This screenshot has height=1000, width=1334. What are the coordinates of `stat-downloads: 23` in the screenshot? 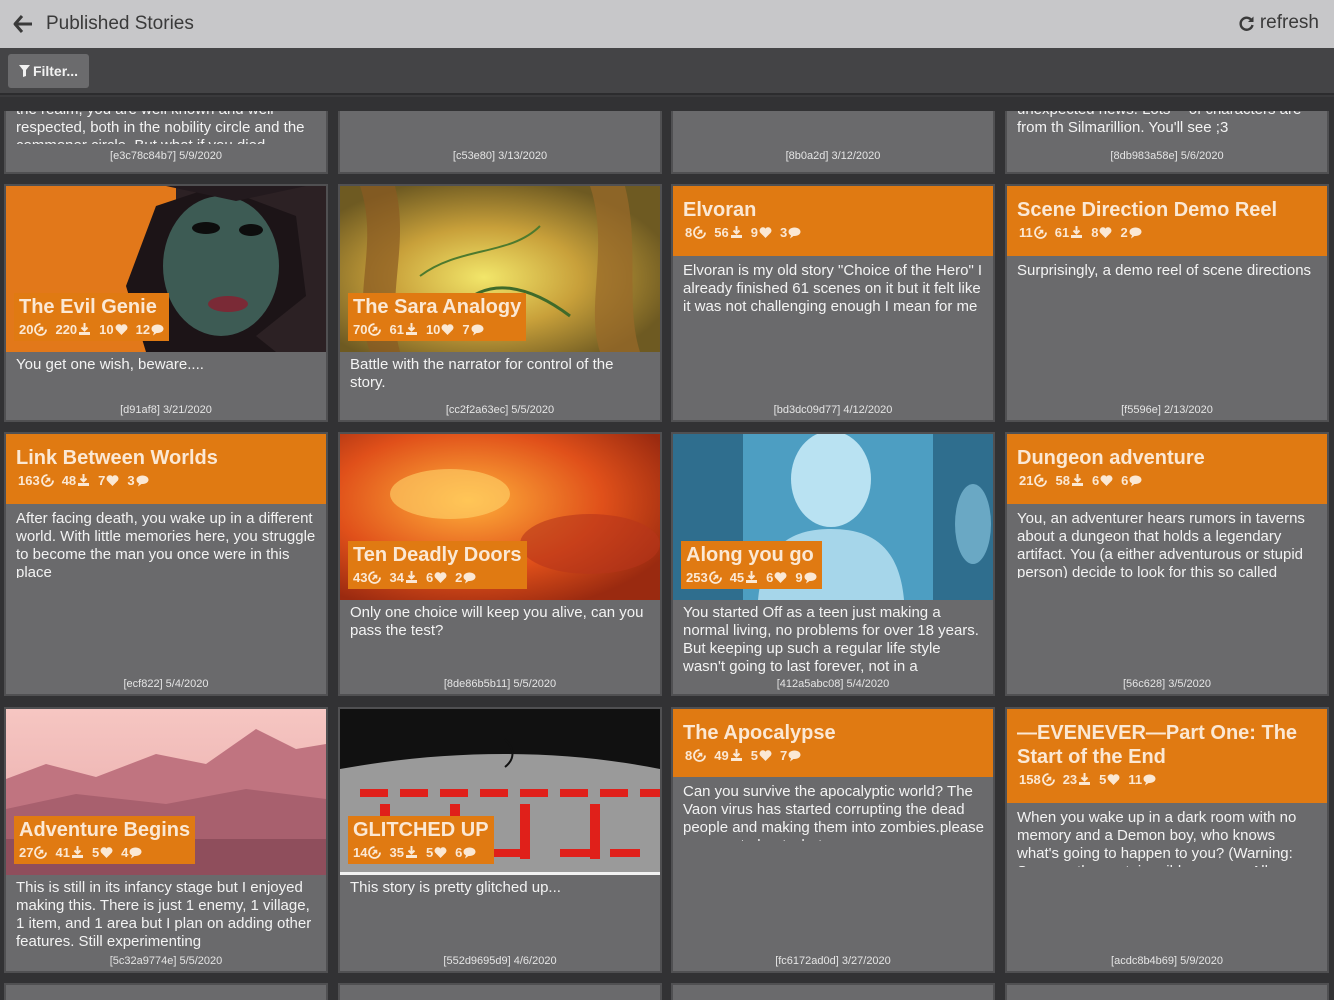 It's located at (1077, 779).